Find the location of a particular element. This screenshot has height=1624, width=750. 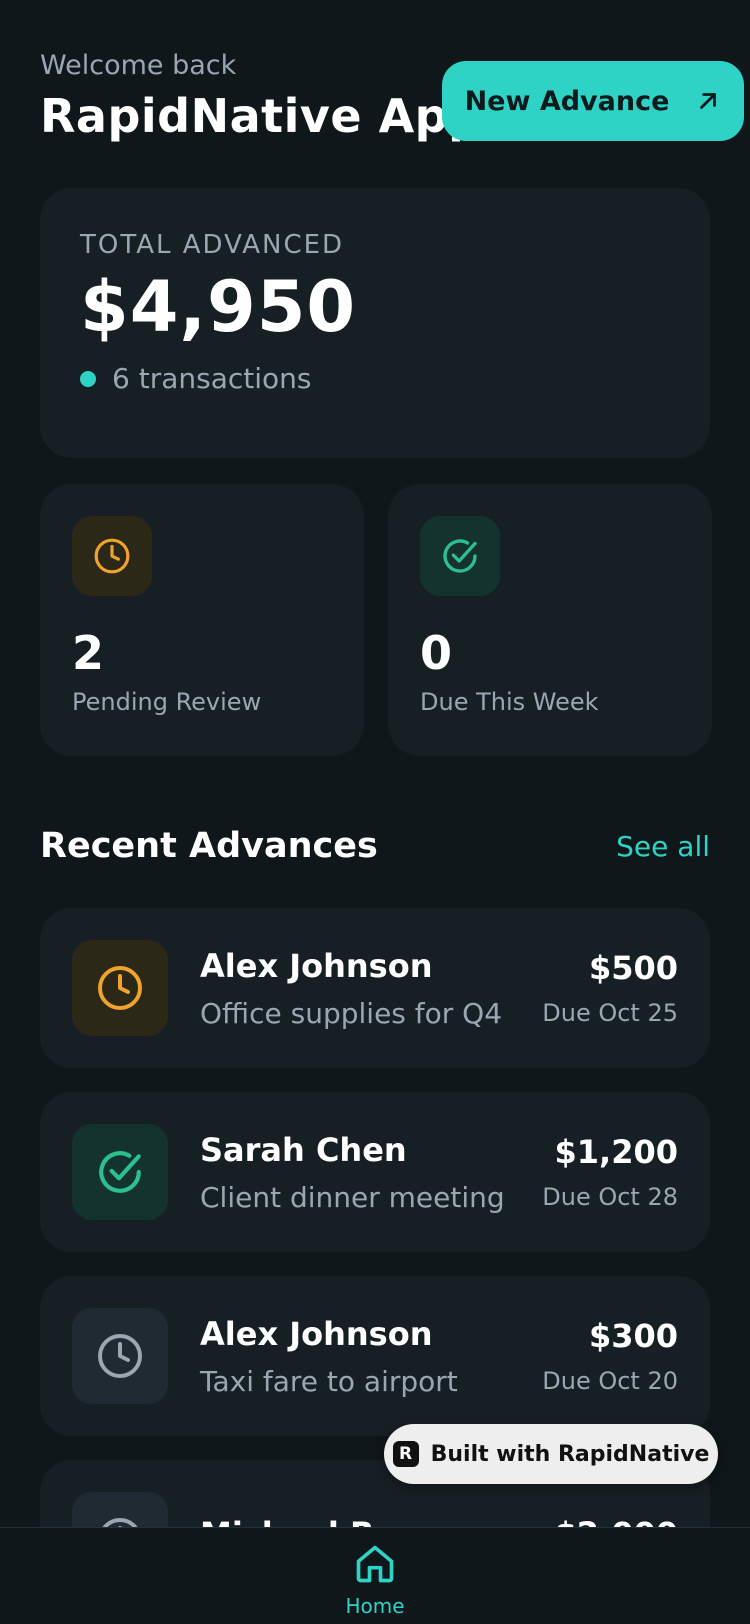

new-advance-button: New Advance is located at coordinates (593, 101).